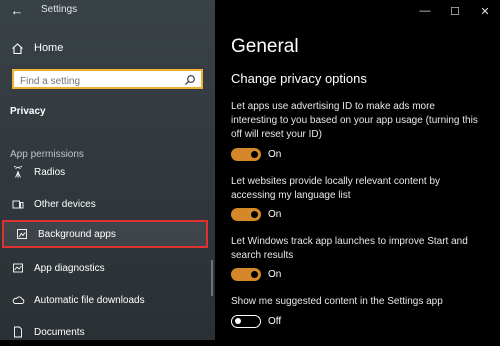 Image resolution: width=500 pixels, height=346 pixels. I want to click on section-title: Privacy, so click(28, 111).